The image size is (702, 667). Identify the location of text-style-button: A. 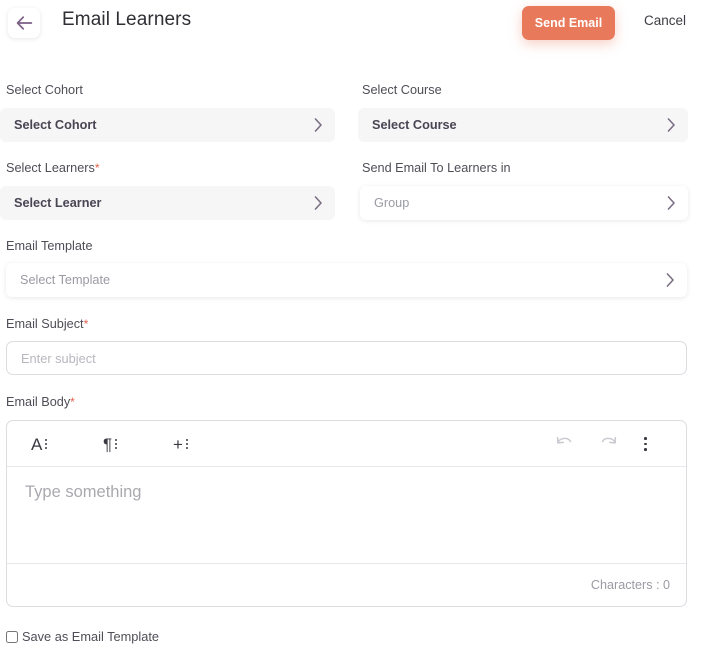
(39, 444).